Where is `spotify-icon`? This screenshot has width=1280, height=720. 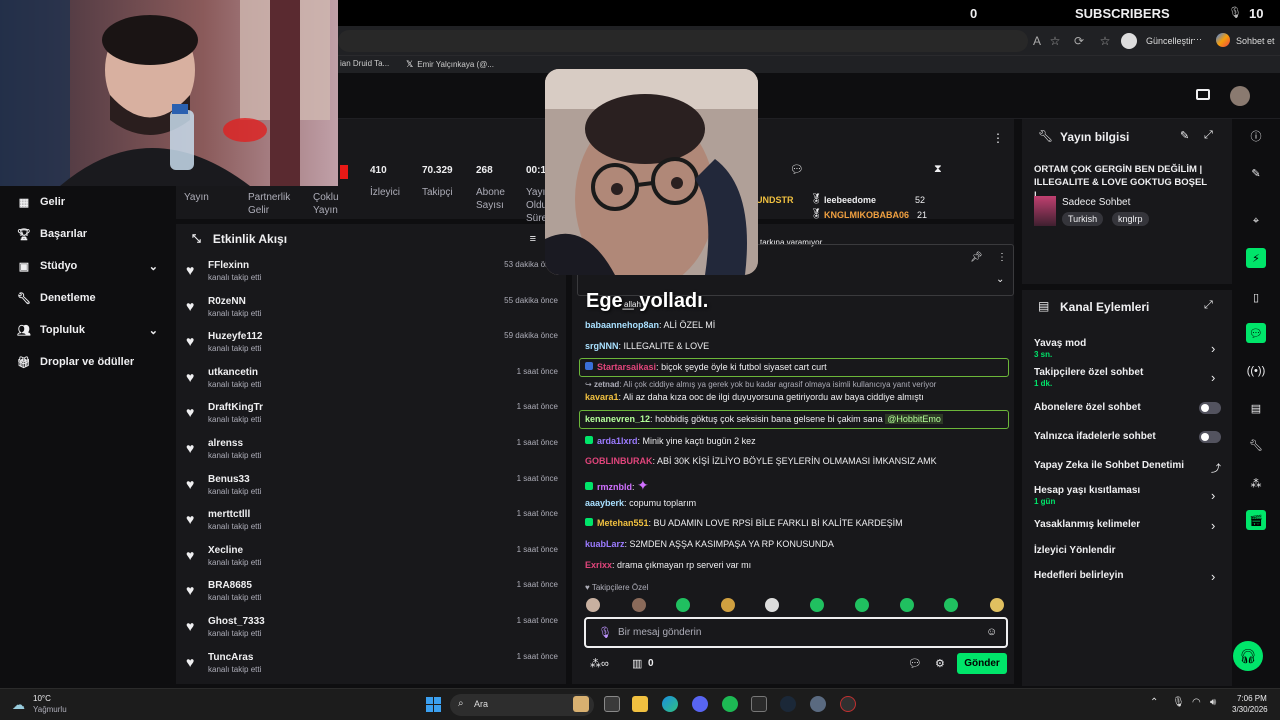 spotify-icon is located at coordinates (730, 704).